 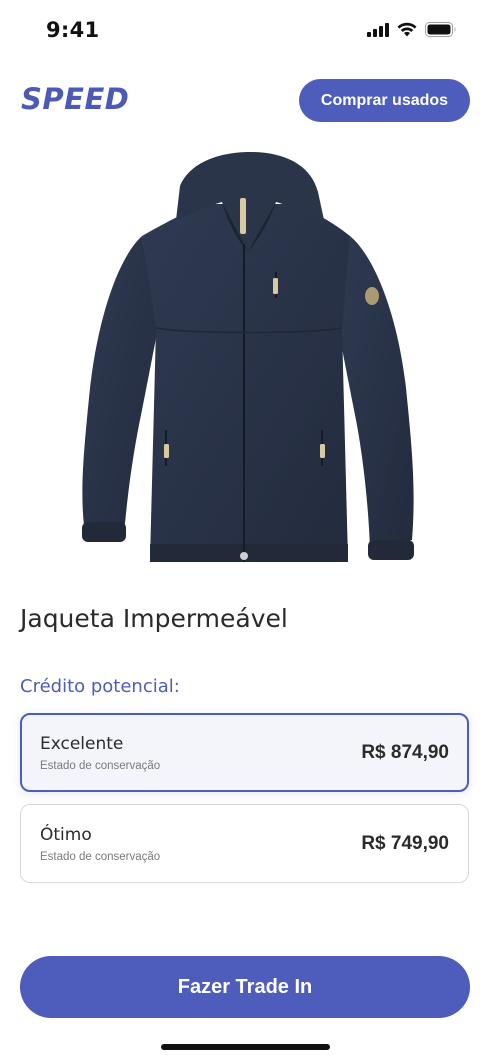 I want to click on battery-icon, so click(x=440, y=29).